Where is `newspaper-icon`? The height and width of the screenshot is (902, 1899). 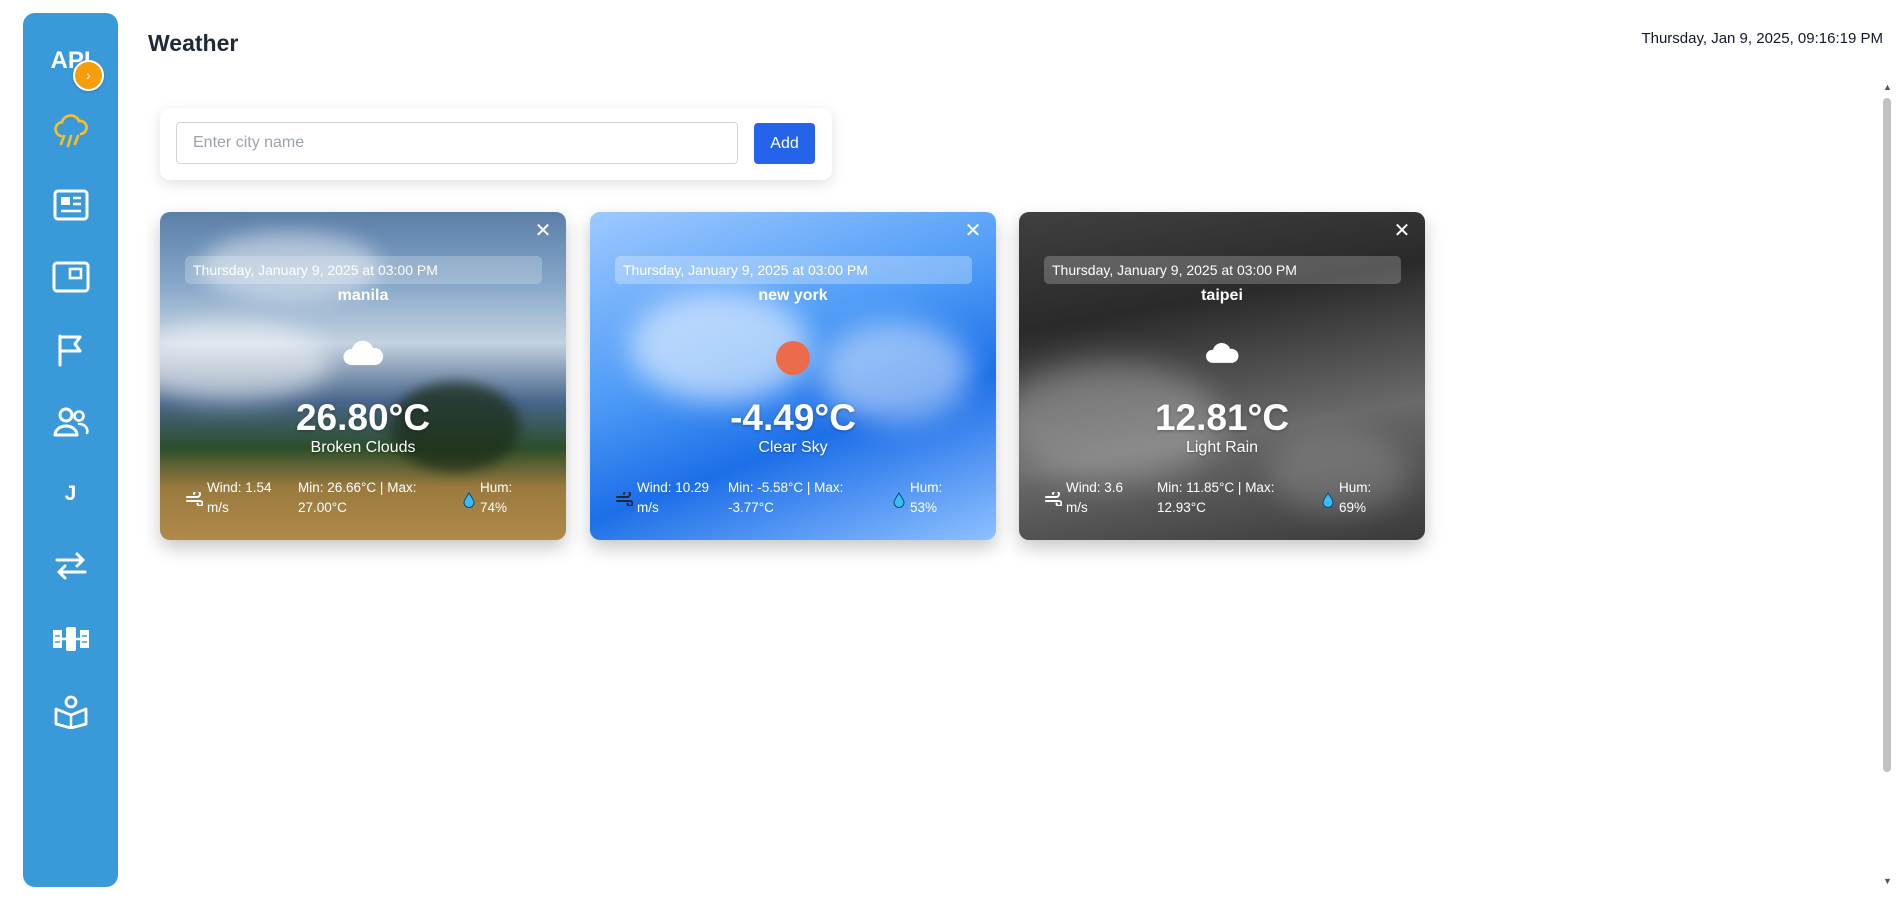
newspaper-icon is located at coordinates (70, 205).